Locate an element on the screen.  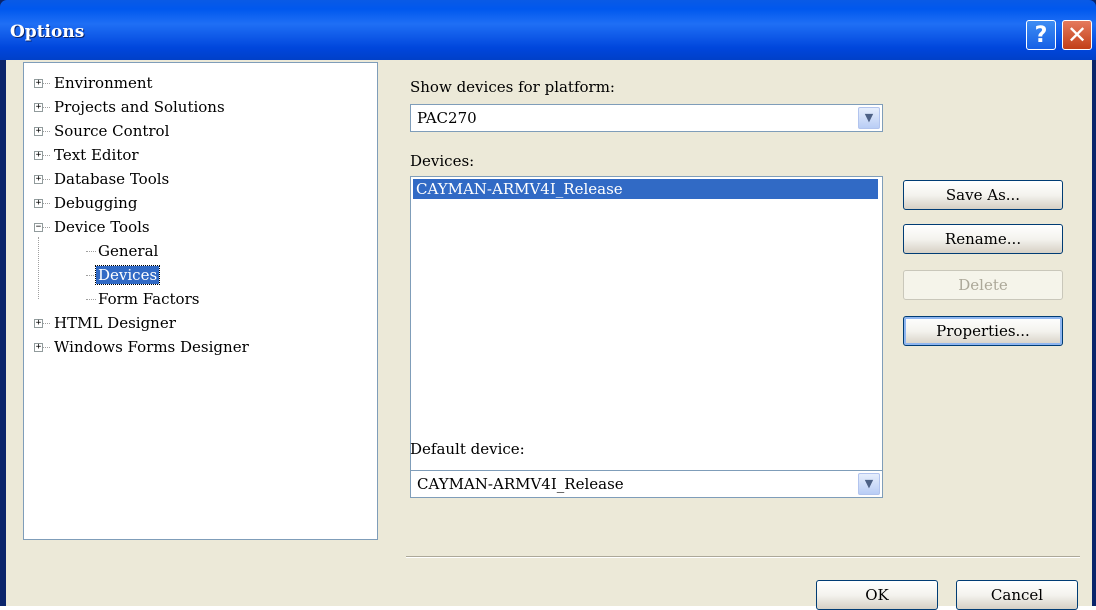
tree-item-device-tools: − Device Tools is located at coordinates (92, 227).